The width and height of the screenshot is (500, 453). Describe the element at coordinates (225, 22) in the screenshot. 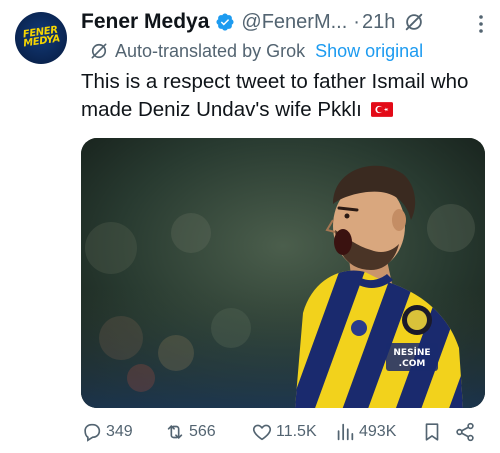

I see `verified-badge-icon` at that location.